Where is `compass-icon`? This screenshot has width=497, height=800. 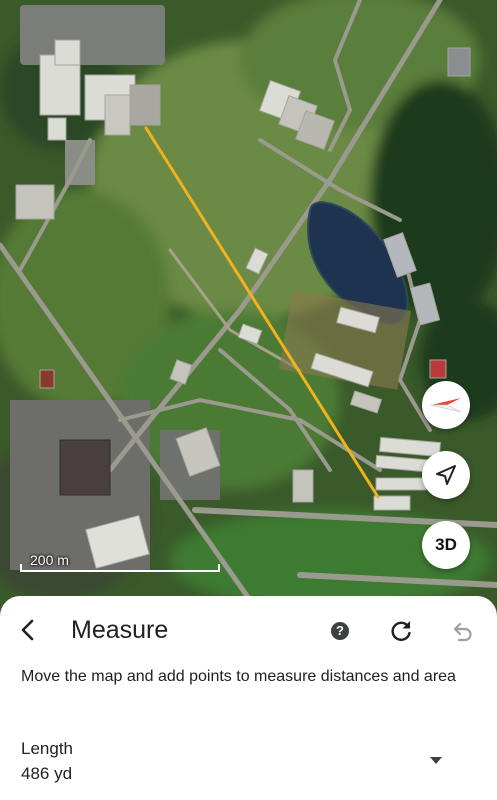 compass-icon is located at coordinates (446, 405).